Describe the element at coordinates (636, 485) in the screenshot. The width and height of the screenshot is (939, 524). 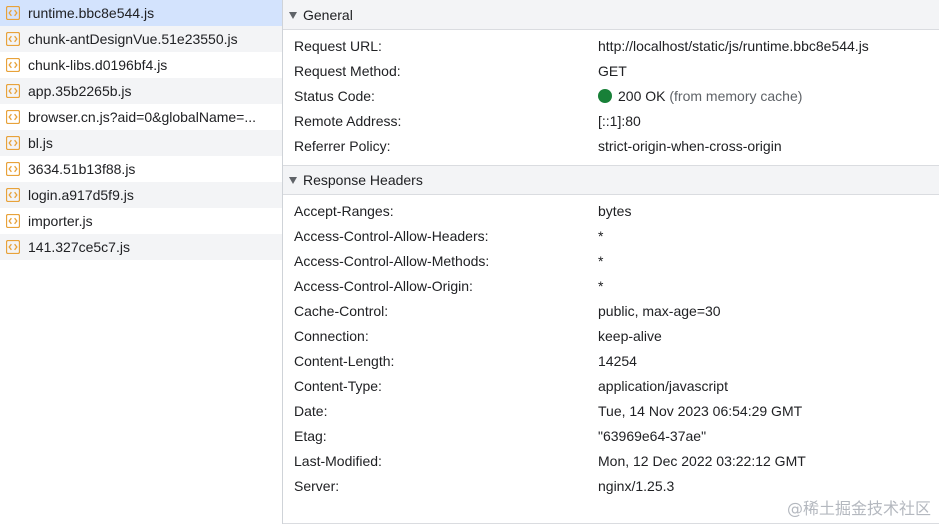
I see `header-value: nginx/1.25.3` at that location.